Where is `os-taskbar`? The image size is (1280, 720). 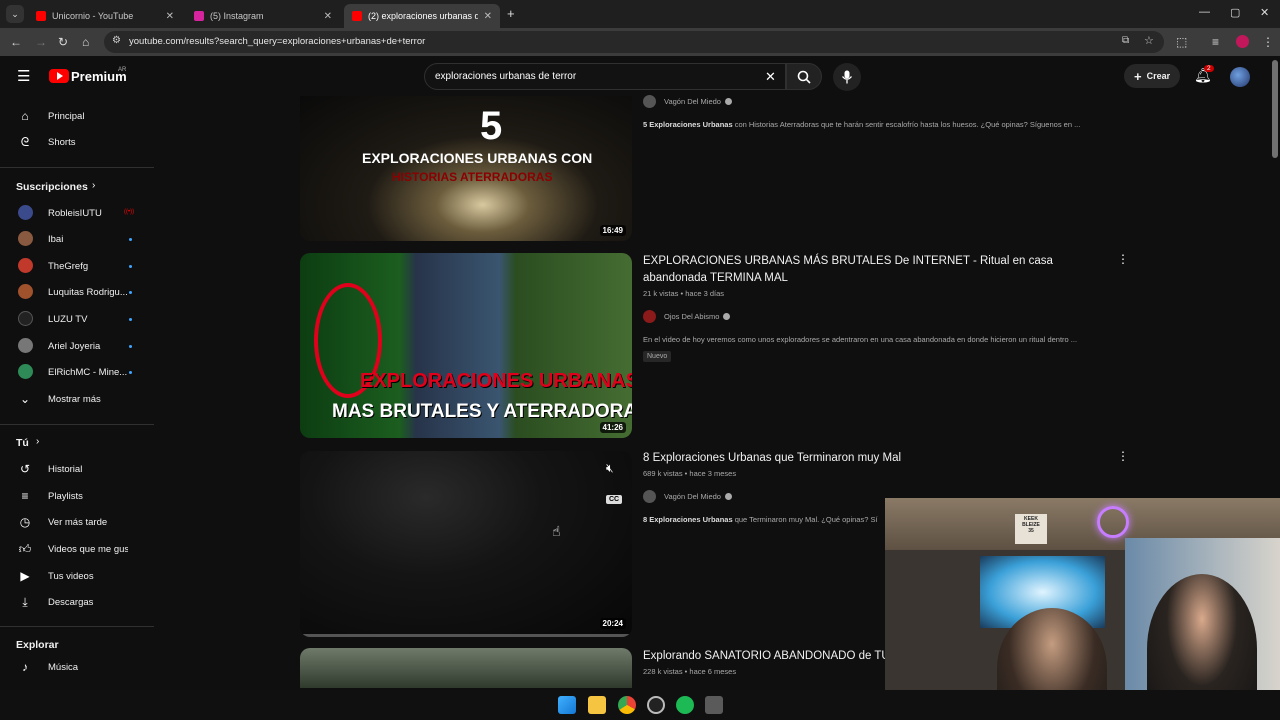
os-taskbar is located at coordinates (640, 705).